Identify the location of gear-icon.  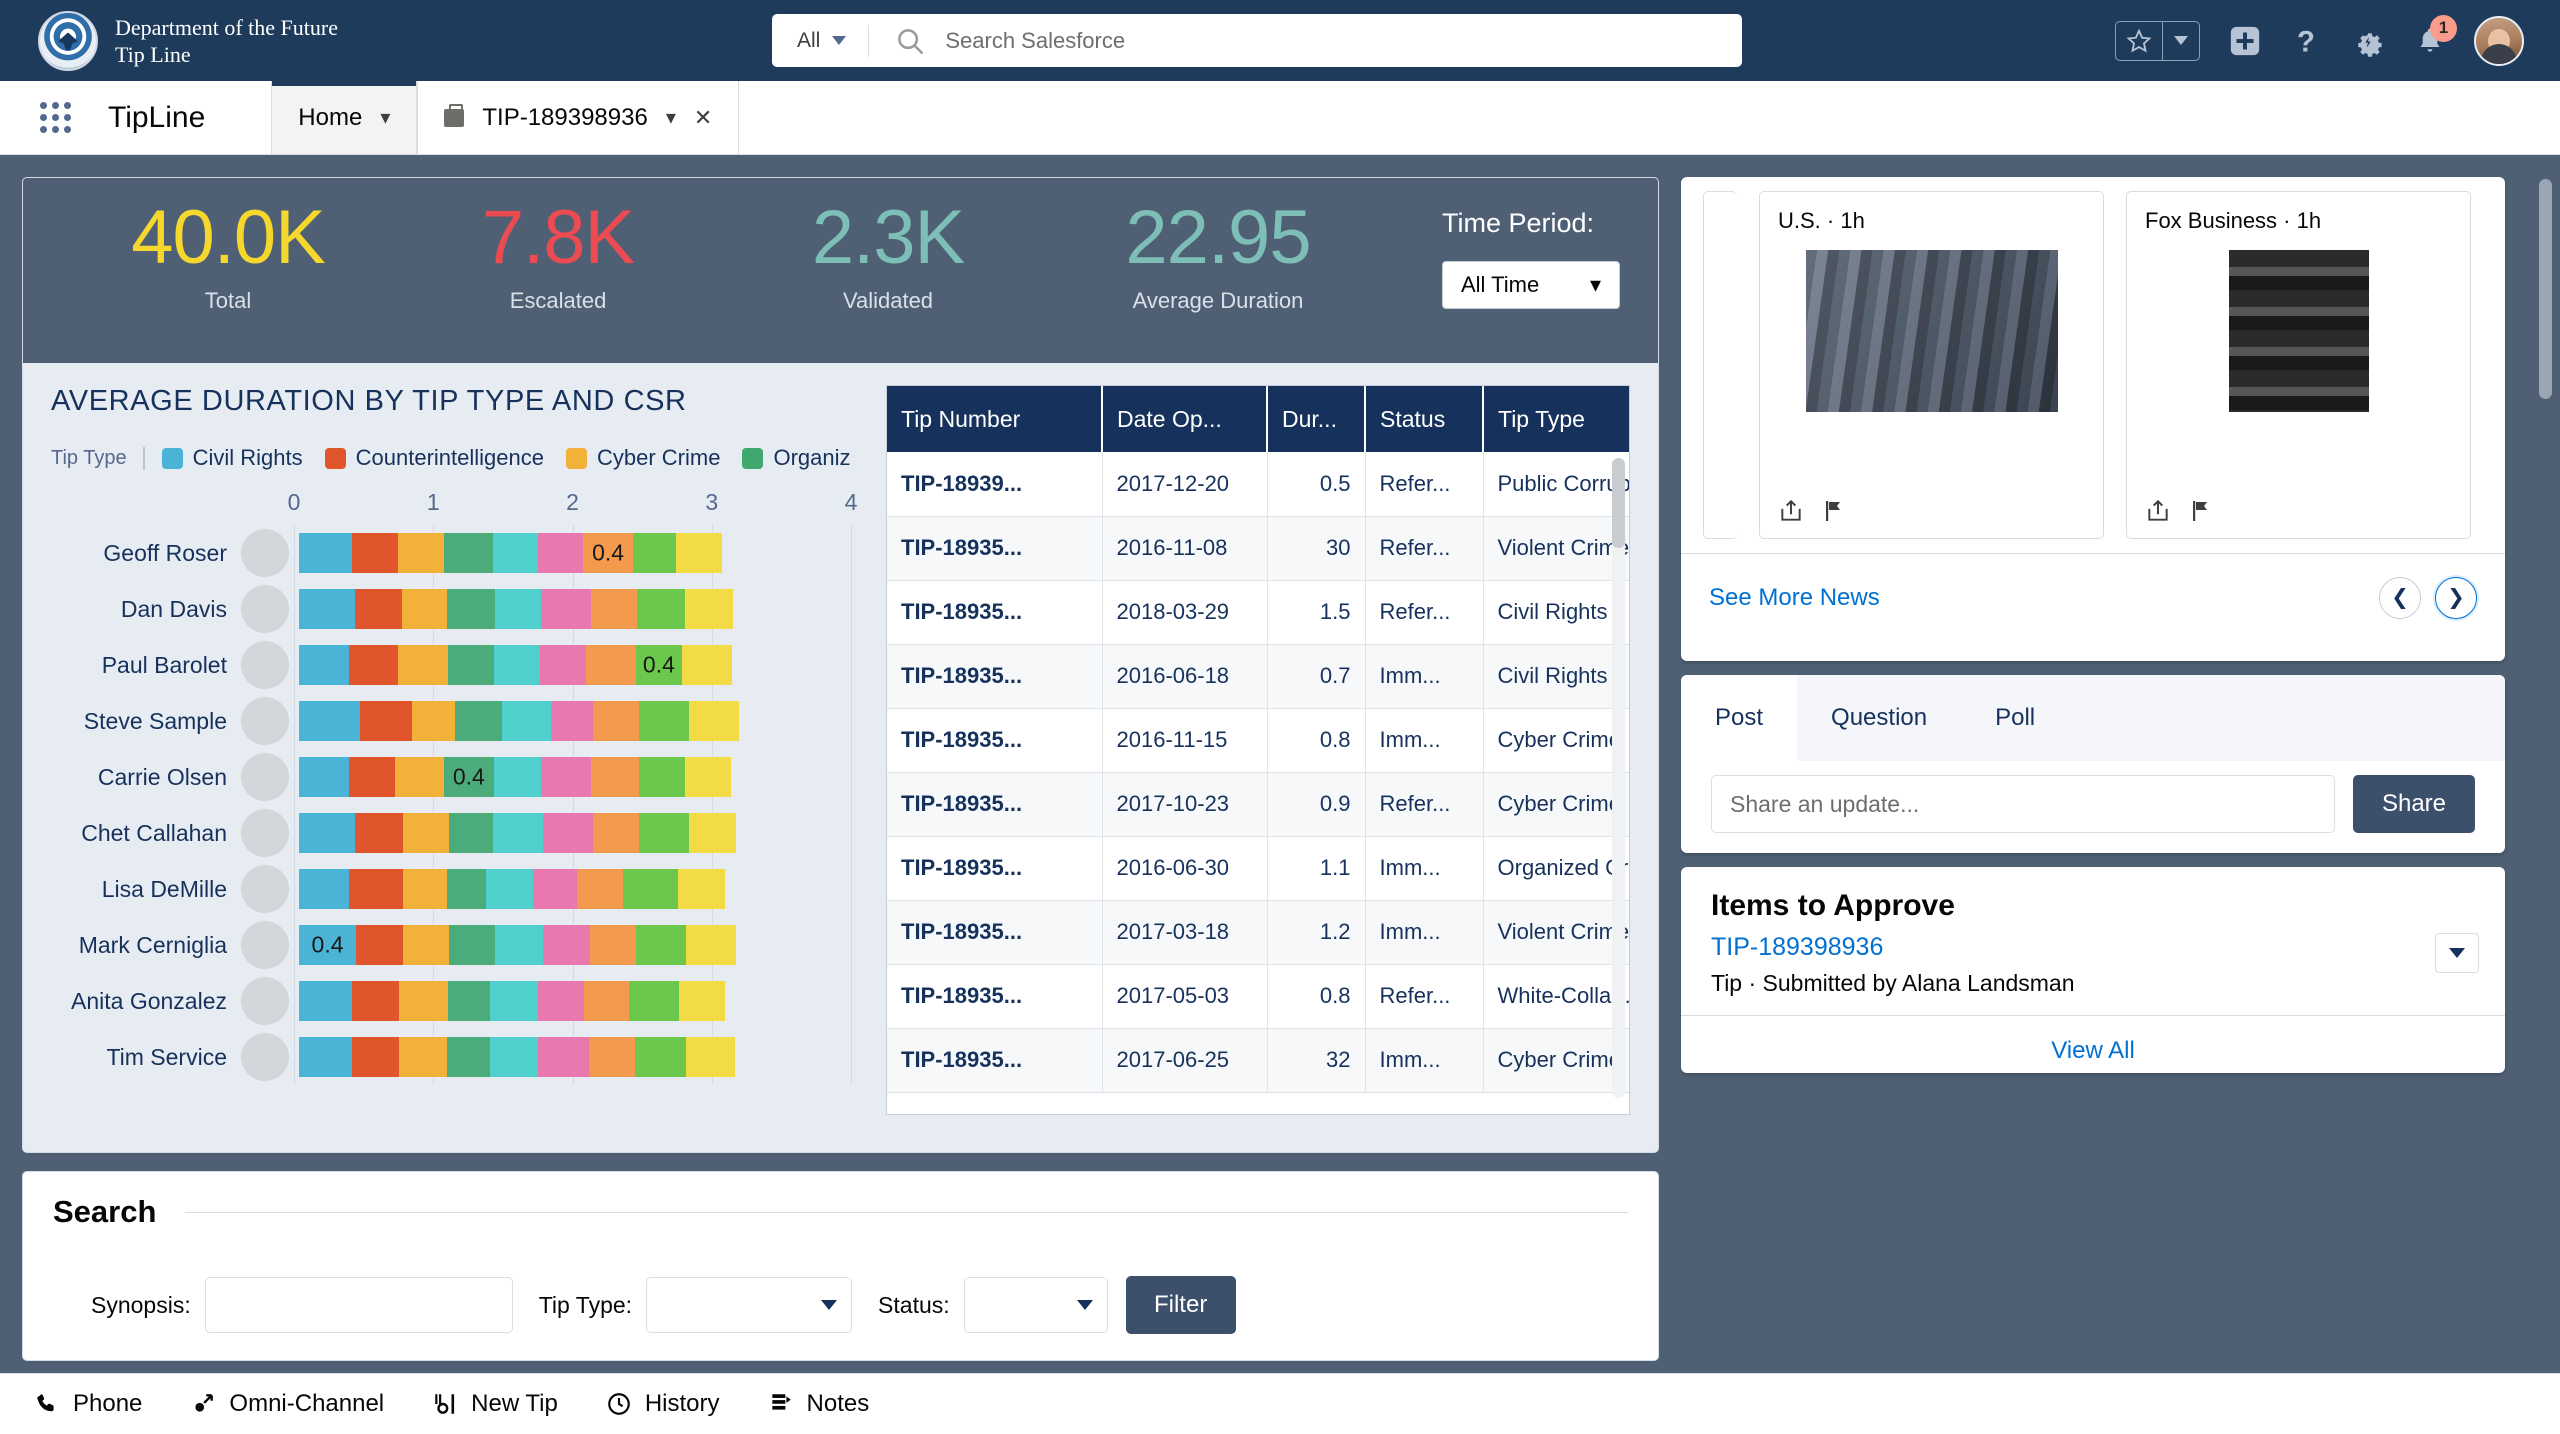
(2368, 41).